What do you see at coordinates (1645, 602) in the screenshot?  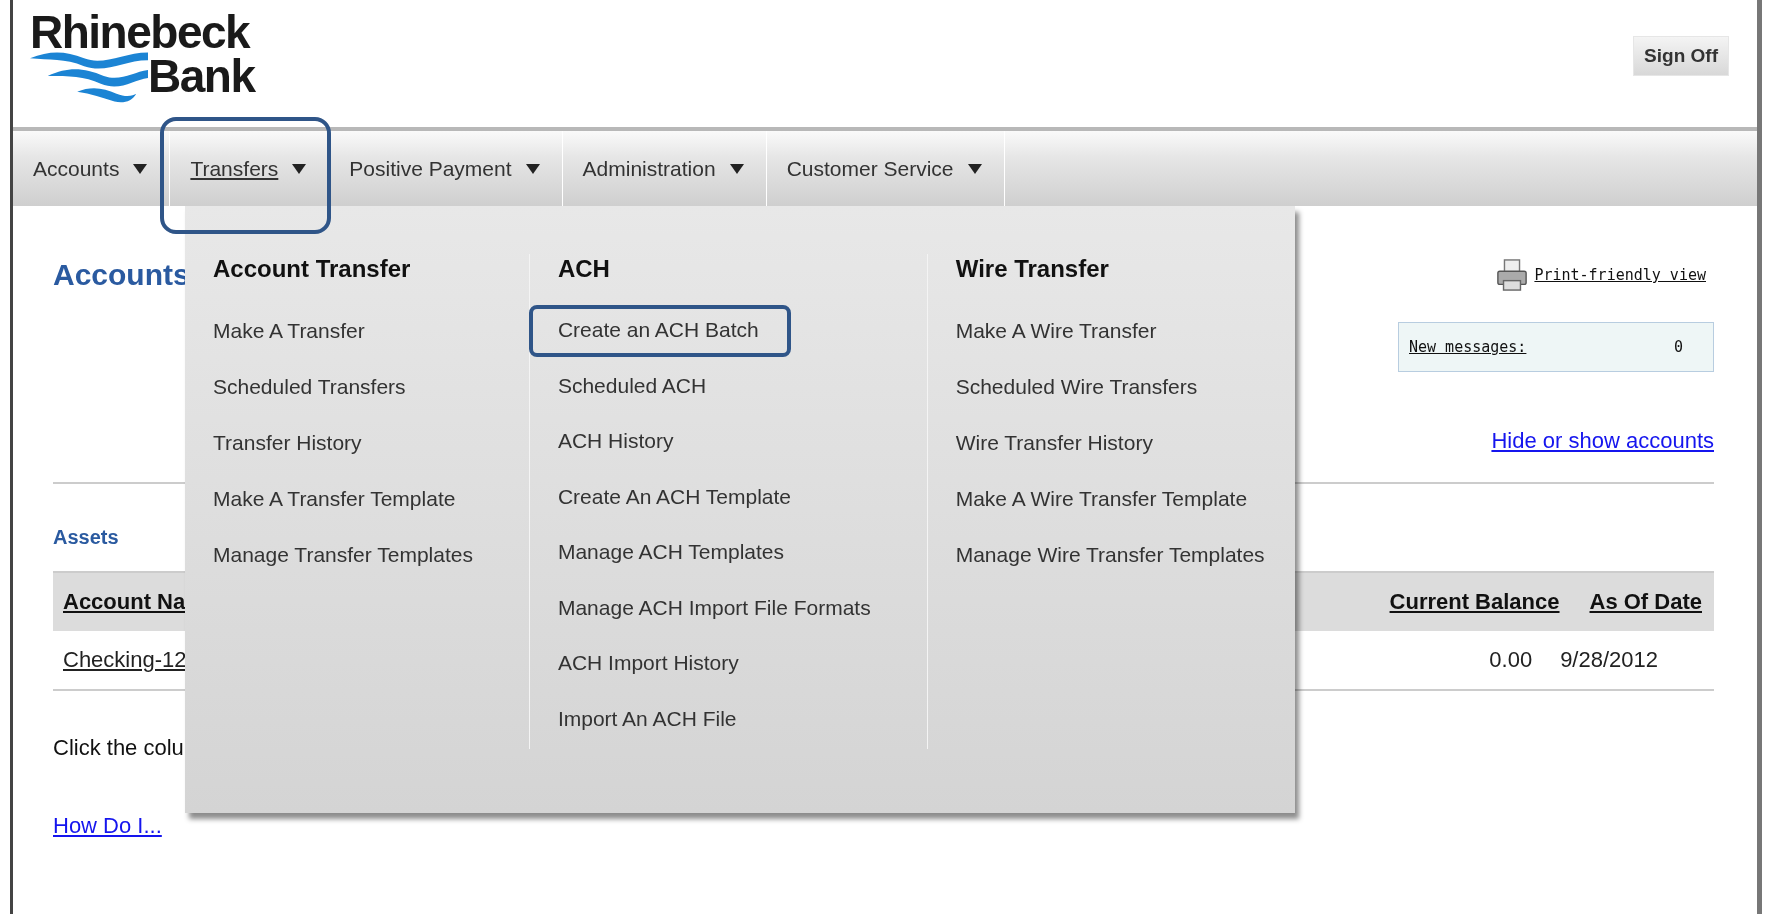 I see `column-header: As Of Date` at bounding box center [1645, 602].